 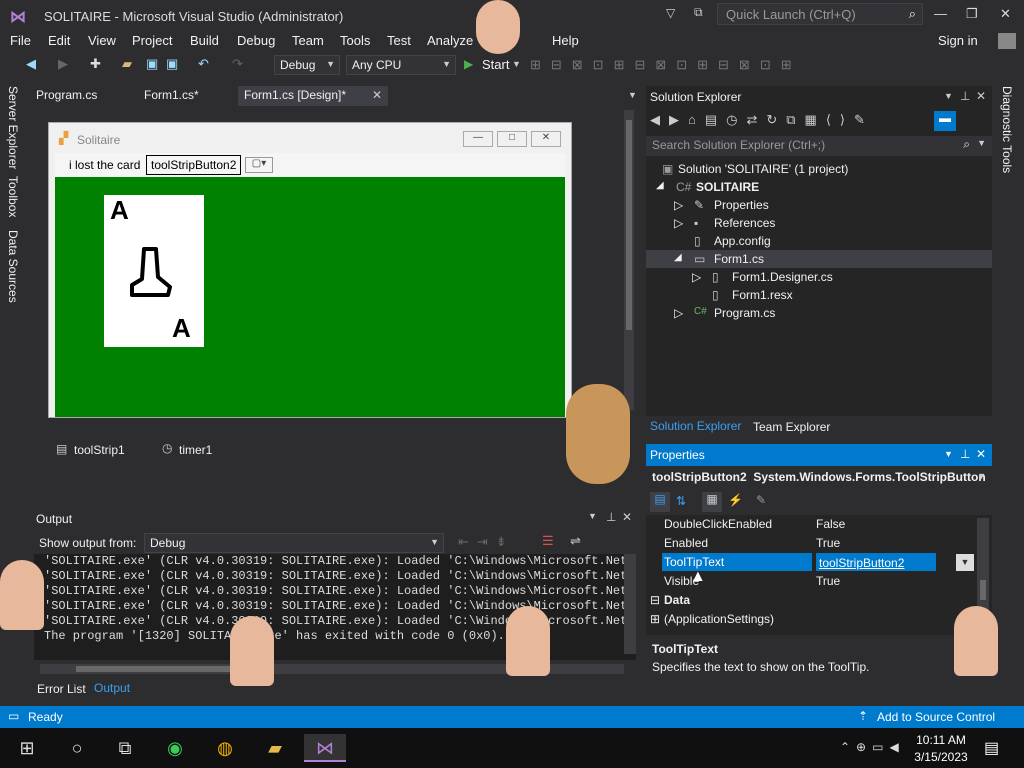 What do you see at coordinates (546, 139) in the screenshot?
I see `form-close-button: ✕` at bounding box center [546, 139].